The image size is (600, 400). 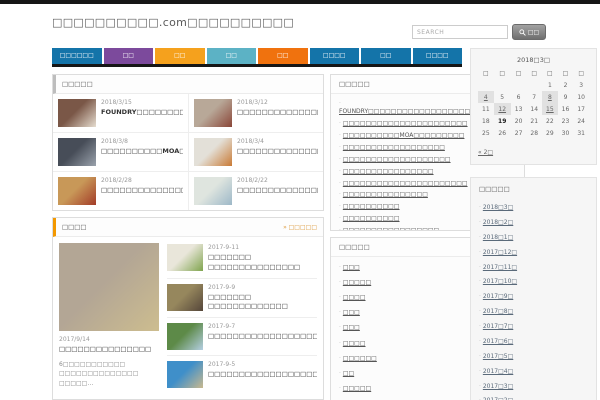 I want to click on article-card: 2018/2/22 □□□□□□□□□□□□□□□□, so click(x=255, y=191).